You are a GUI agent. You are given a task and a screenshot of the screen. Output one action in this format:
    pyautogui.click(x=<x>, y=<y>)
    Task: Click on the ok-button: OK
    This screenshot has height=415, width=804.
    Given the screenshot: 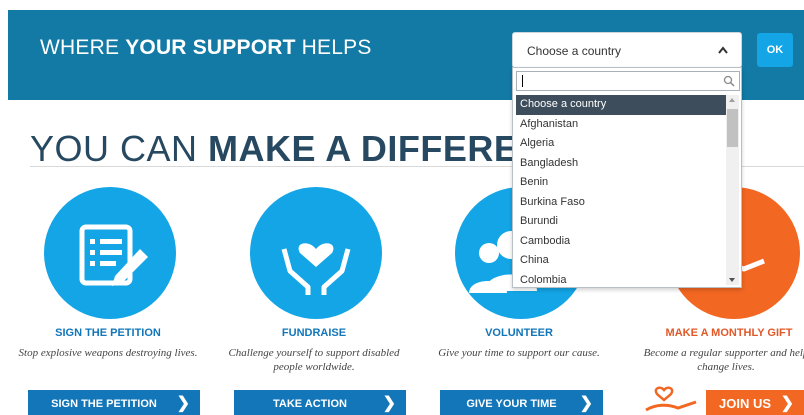 What is the action you would take?
    pyautogui.click(x=775, y=50)
    